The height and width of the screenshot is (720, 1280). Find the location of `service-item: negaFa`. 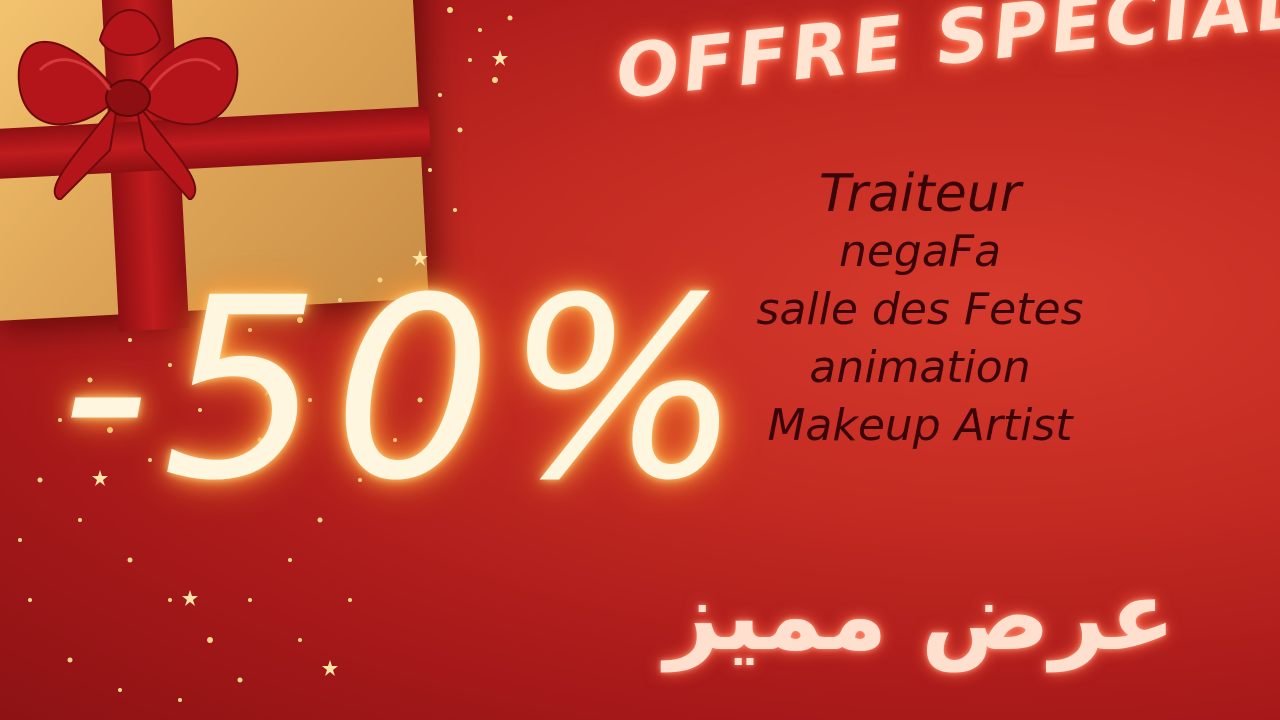

service-item: negaFa is located at coordinates (920, 251).